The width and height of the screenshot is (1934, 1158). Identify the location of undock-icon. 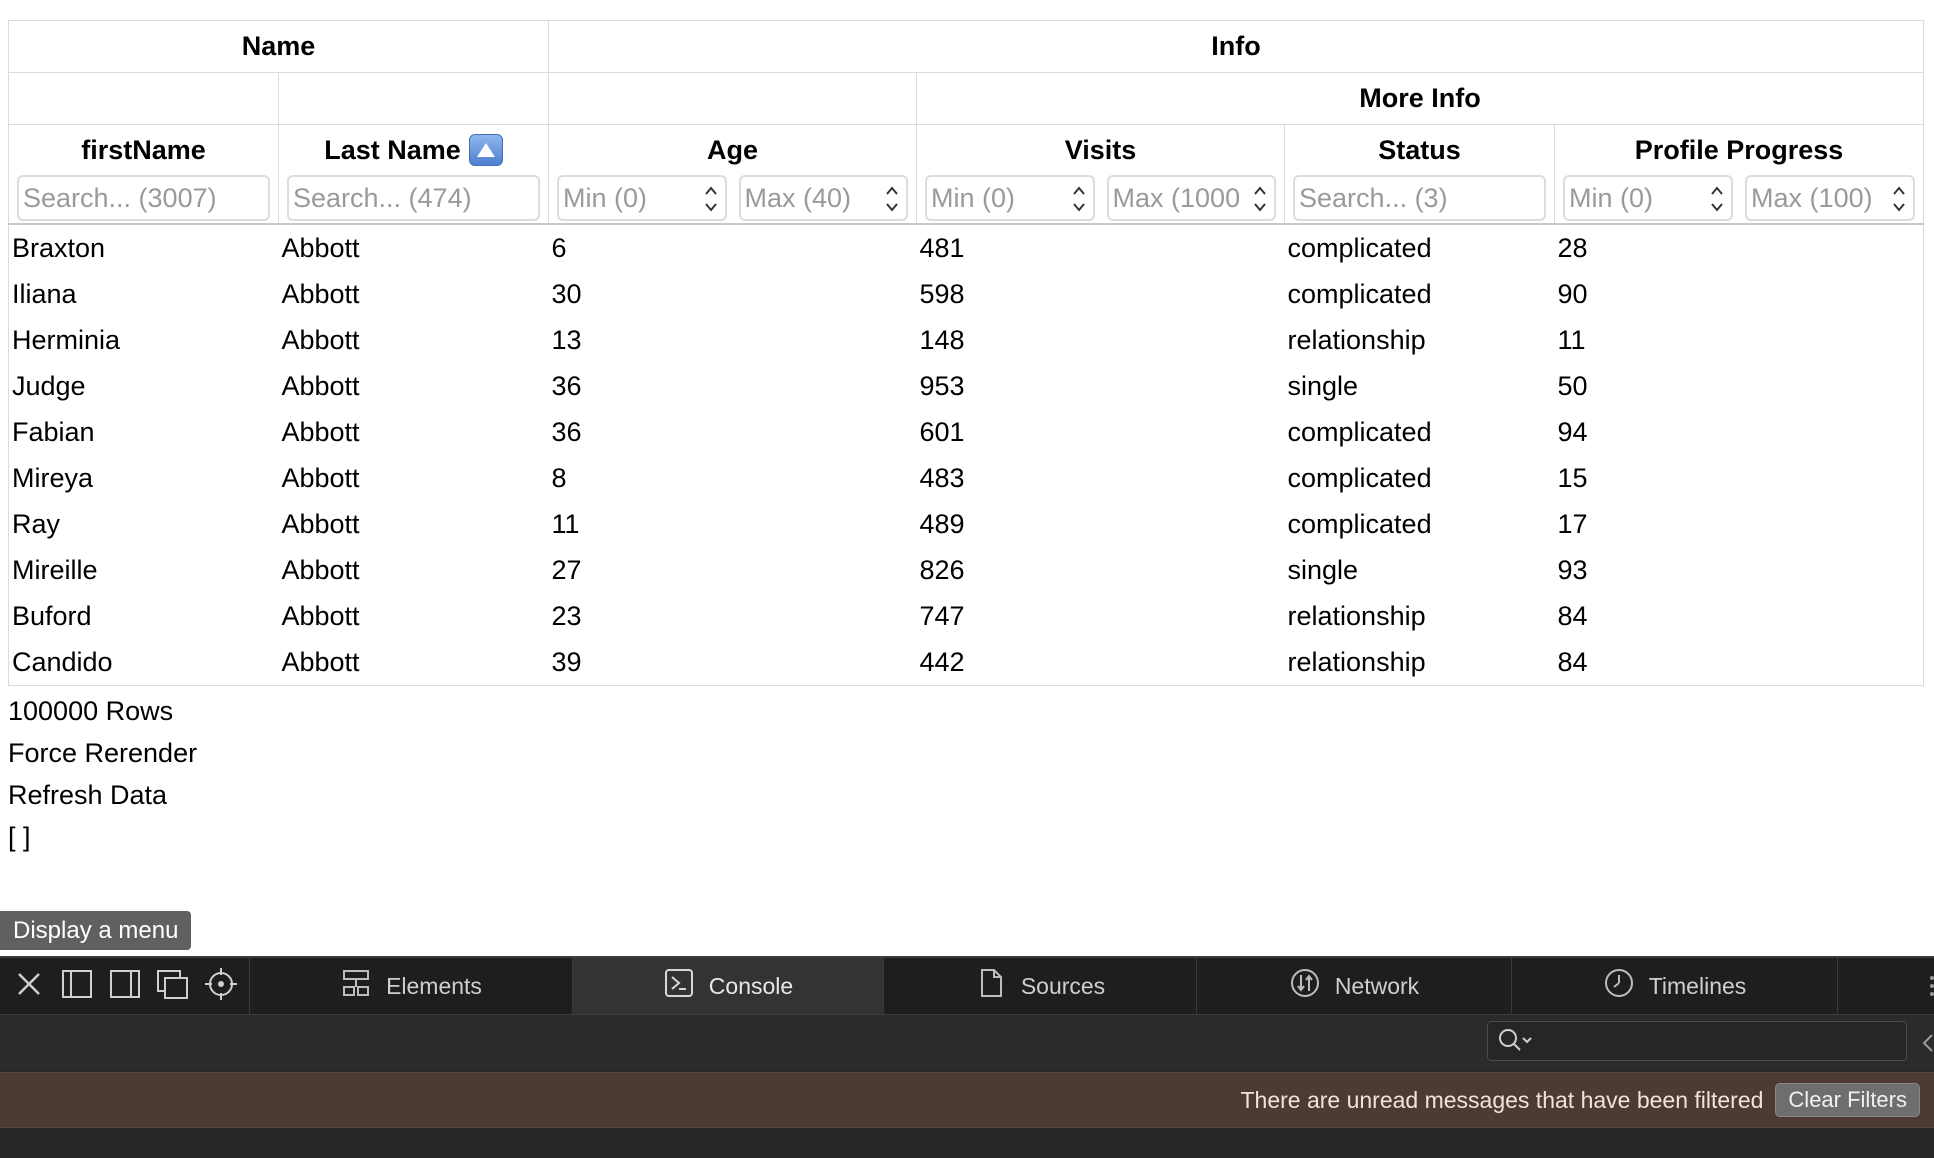
(173, 986).